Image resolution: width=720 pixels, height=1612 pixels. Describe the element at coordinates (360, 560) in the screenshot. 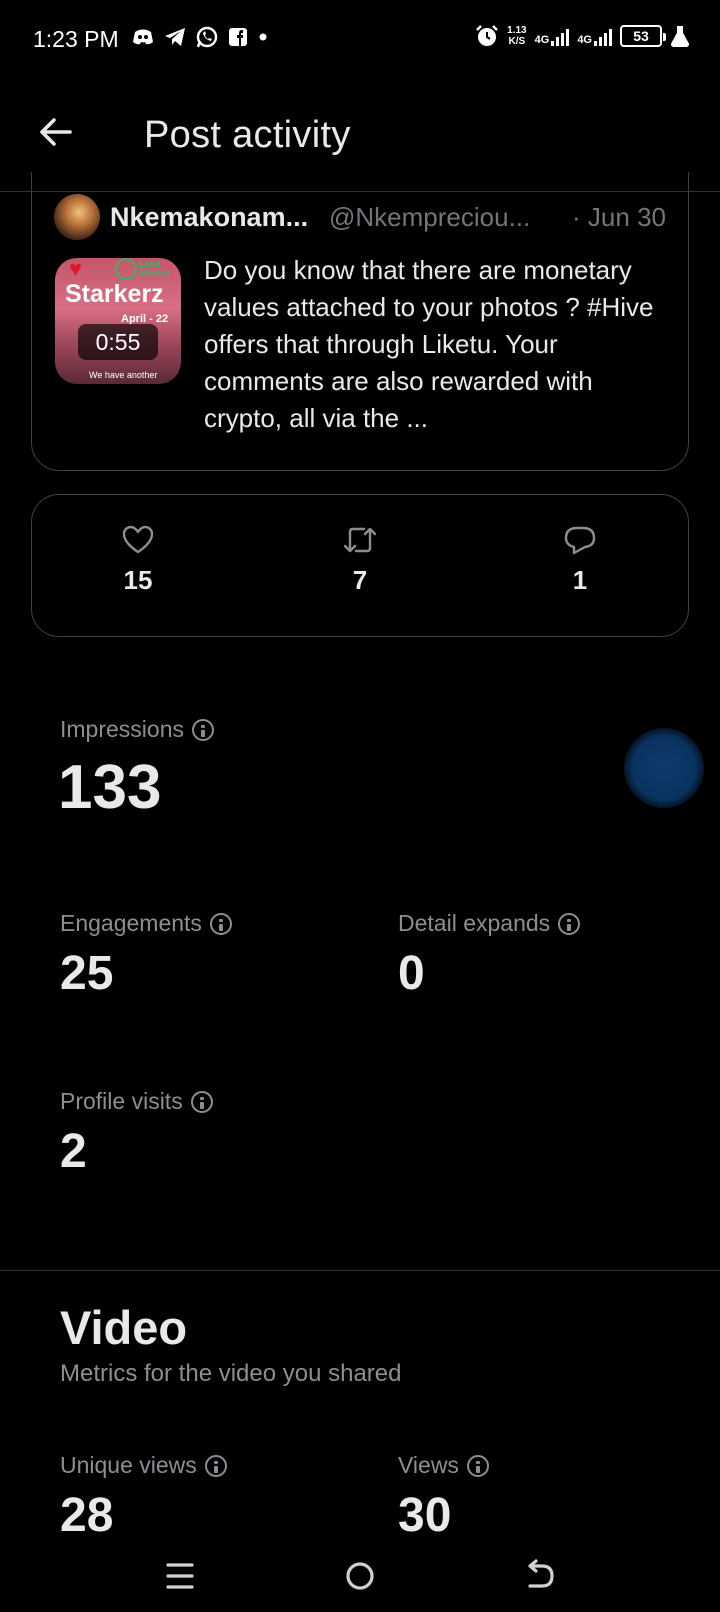

I see `reposts-stat: 7` at that location.